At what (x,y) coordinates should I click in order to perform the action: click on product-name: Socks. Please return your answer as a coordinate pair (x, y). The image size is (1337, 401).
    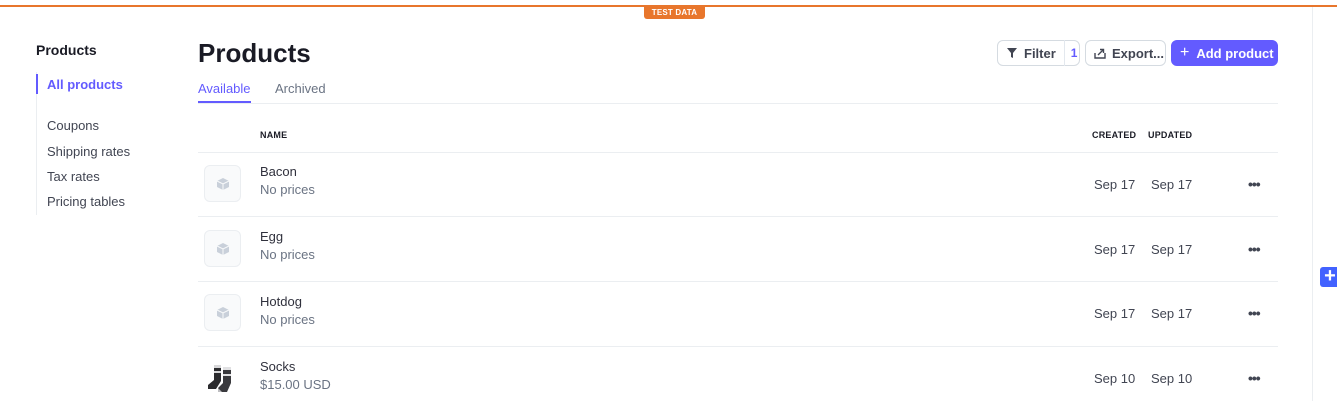
    Looking at the image, I should click on (277, 366).